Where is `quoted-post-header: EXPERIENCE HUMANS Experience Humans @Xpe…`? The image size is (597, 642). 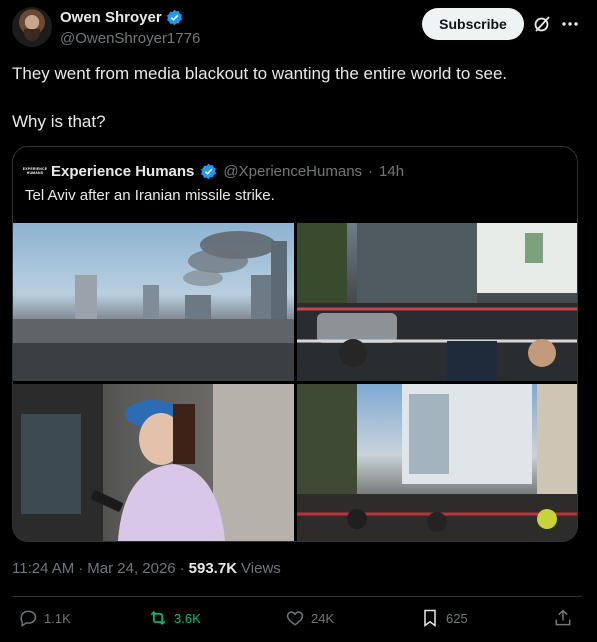
quoted-post-header: EXPERIENCE HUMANS Experience Humans @Xpe… is located at coordinates (213, 171).